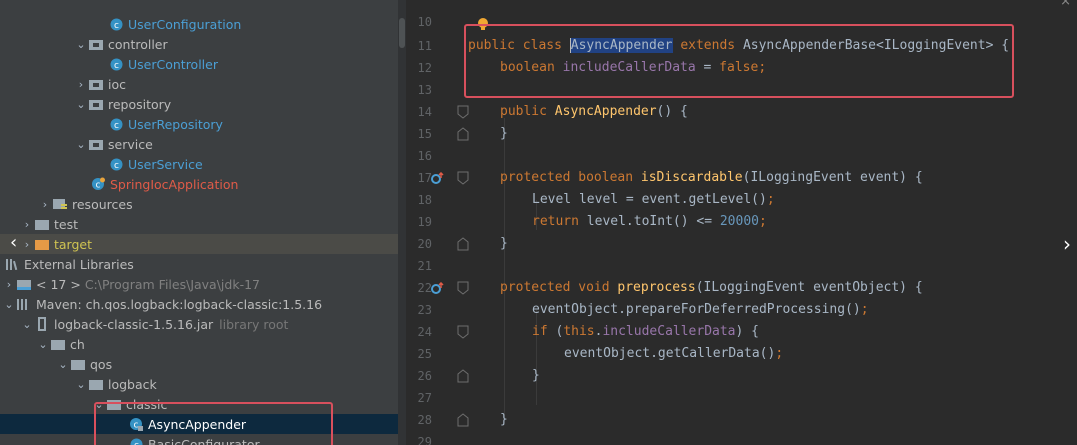  Describe the element at coordinates (424, 288) in the screenshot. I see `line-number: 22` at that location.